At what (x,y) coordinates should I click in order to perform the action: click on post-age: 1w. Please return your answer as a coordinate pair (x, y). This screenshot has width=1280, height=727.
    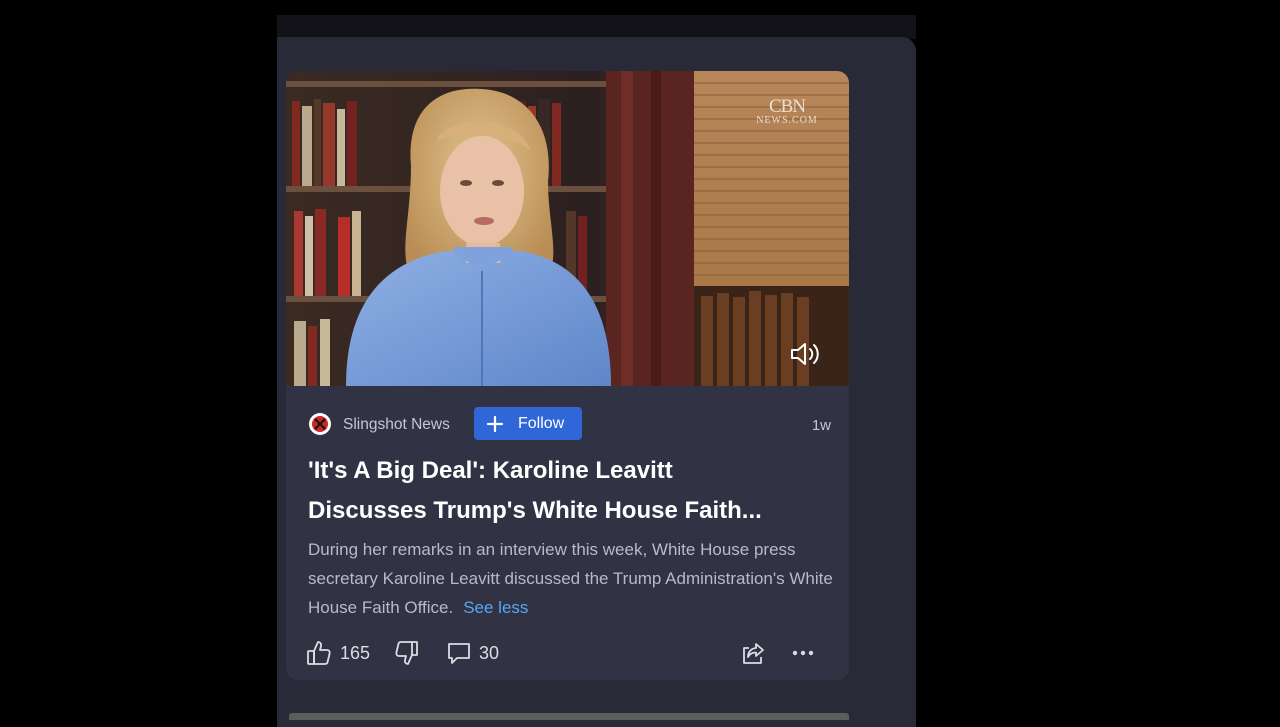
    Looking at the image, I should click on (821, 425).